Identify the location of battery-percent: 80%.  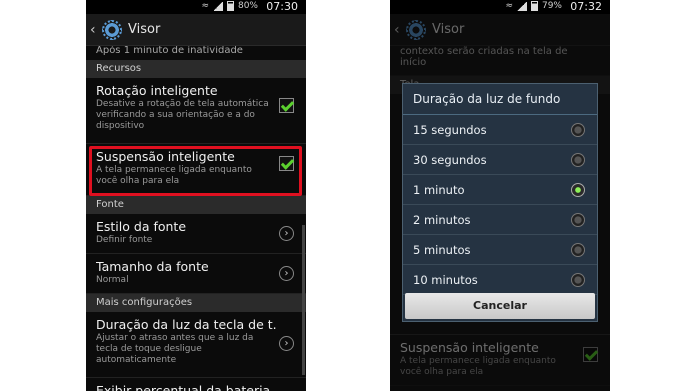
(247, 6).